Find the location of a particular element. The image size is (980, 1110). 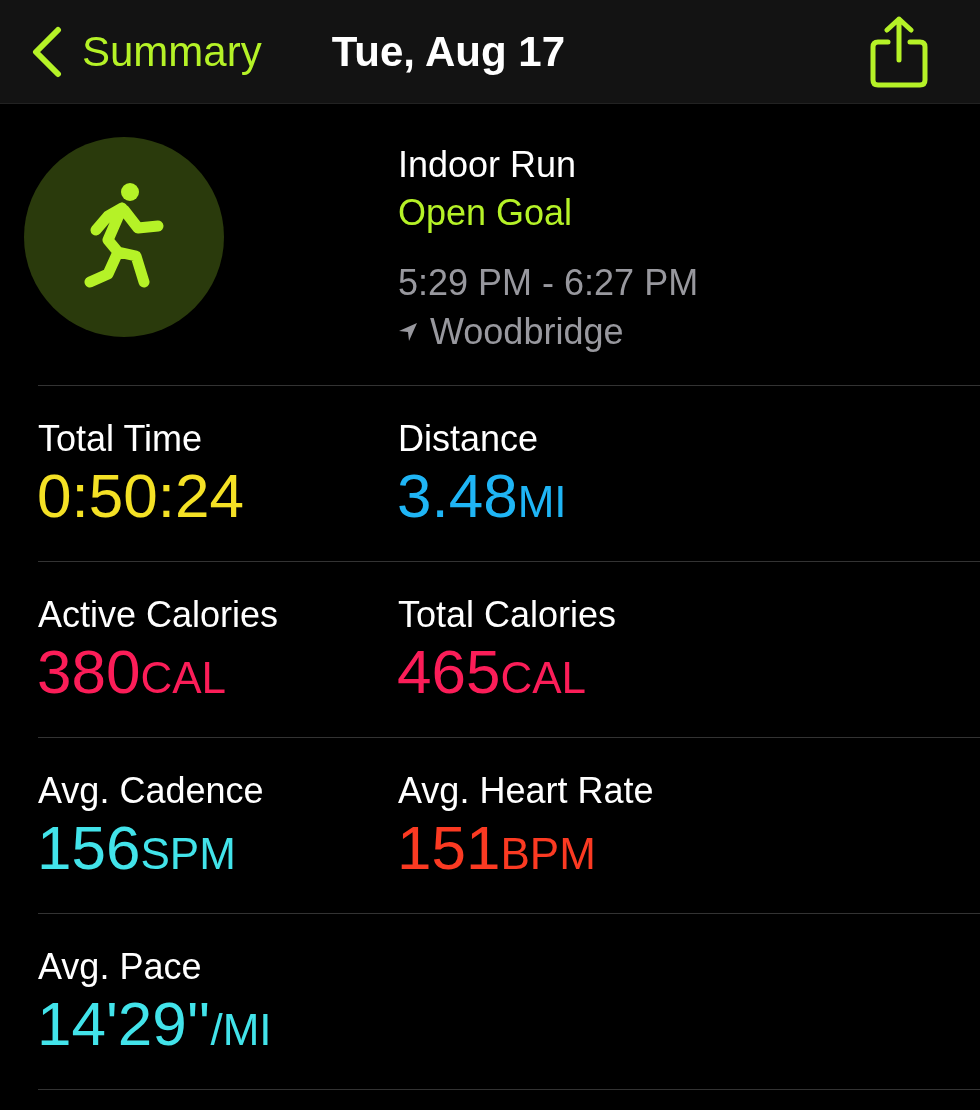

location-name: Woodbridge is located at coordinates (527, 332).